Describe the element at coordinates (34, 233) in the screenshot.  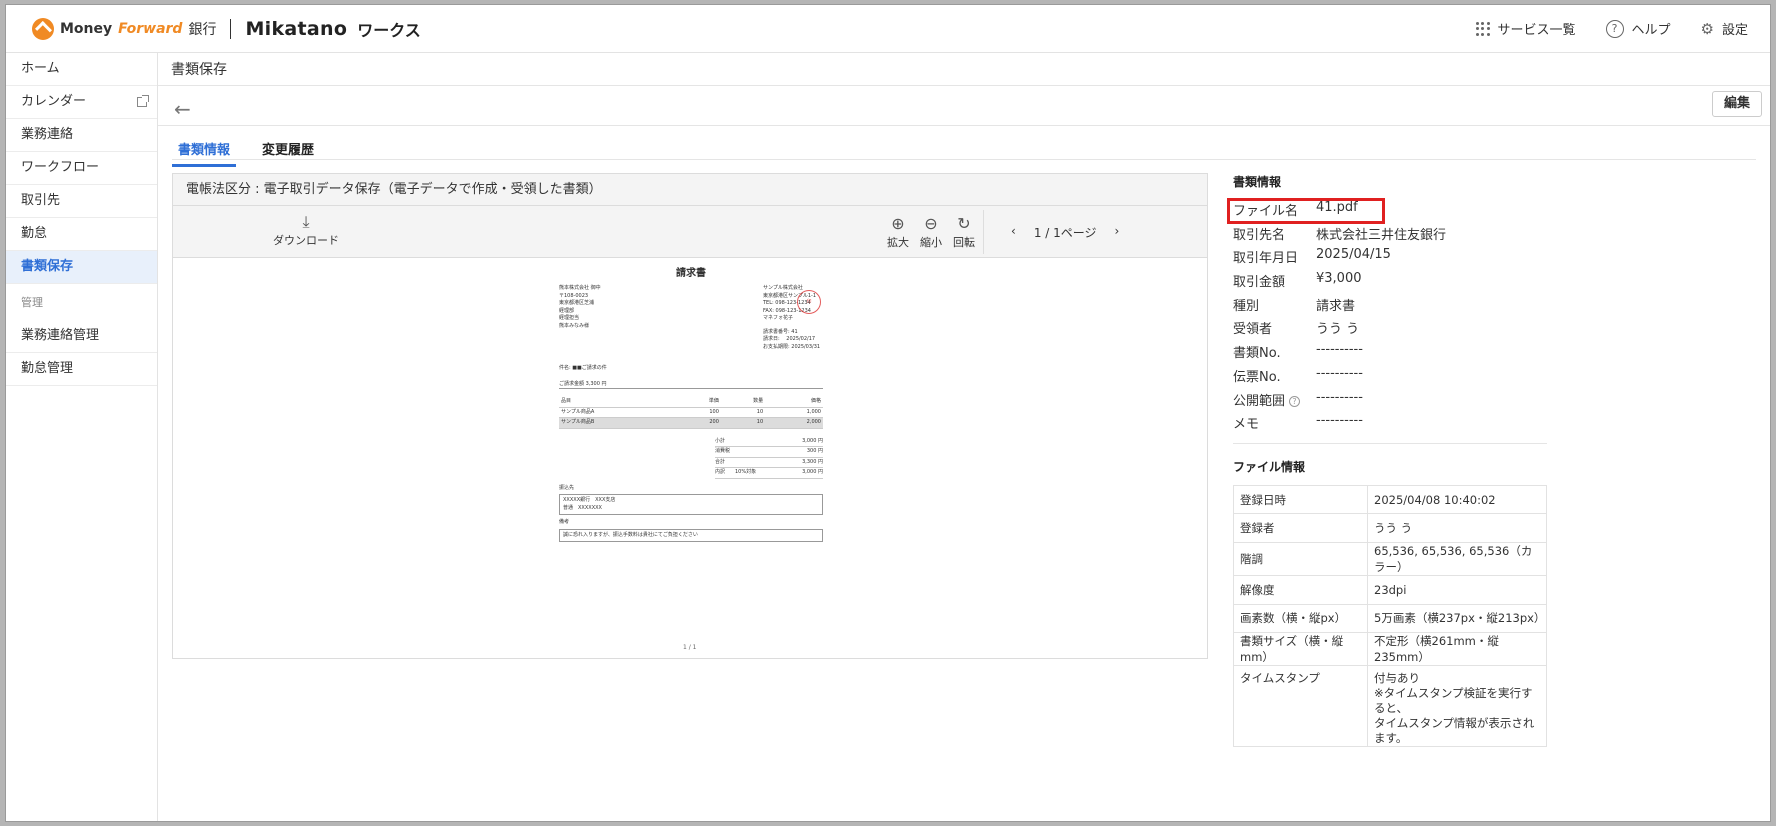
I see `sidebar-item-label: 勤怠` at that location.